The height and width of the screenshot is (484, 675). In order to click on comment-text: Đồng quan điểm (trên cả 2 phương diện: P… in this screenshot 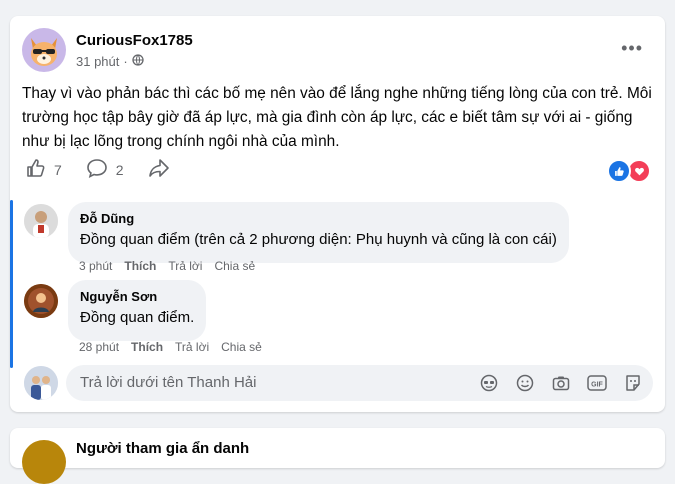, I will do `click(318, 239)`.